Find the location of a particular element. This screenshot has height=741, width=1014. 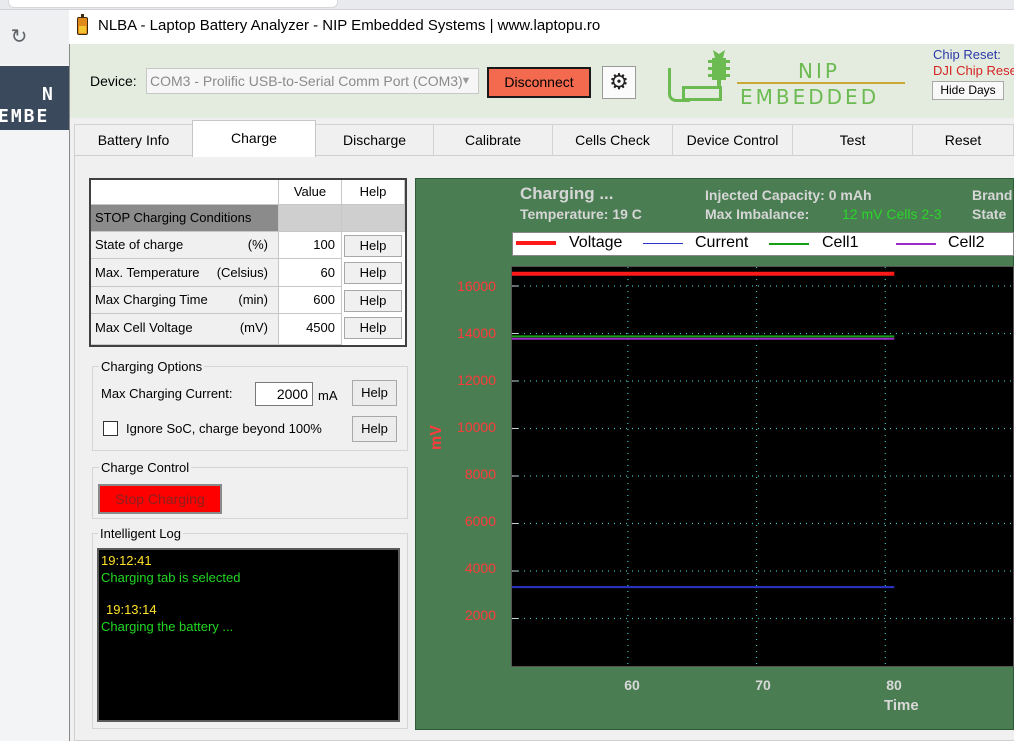

logo-chip-icon is located at coordinates (719, 69).